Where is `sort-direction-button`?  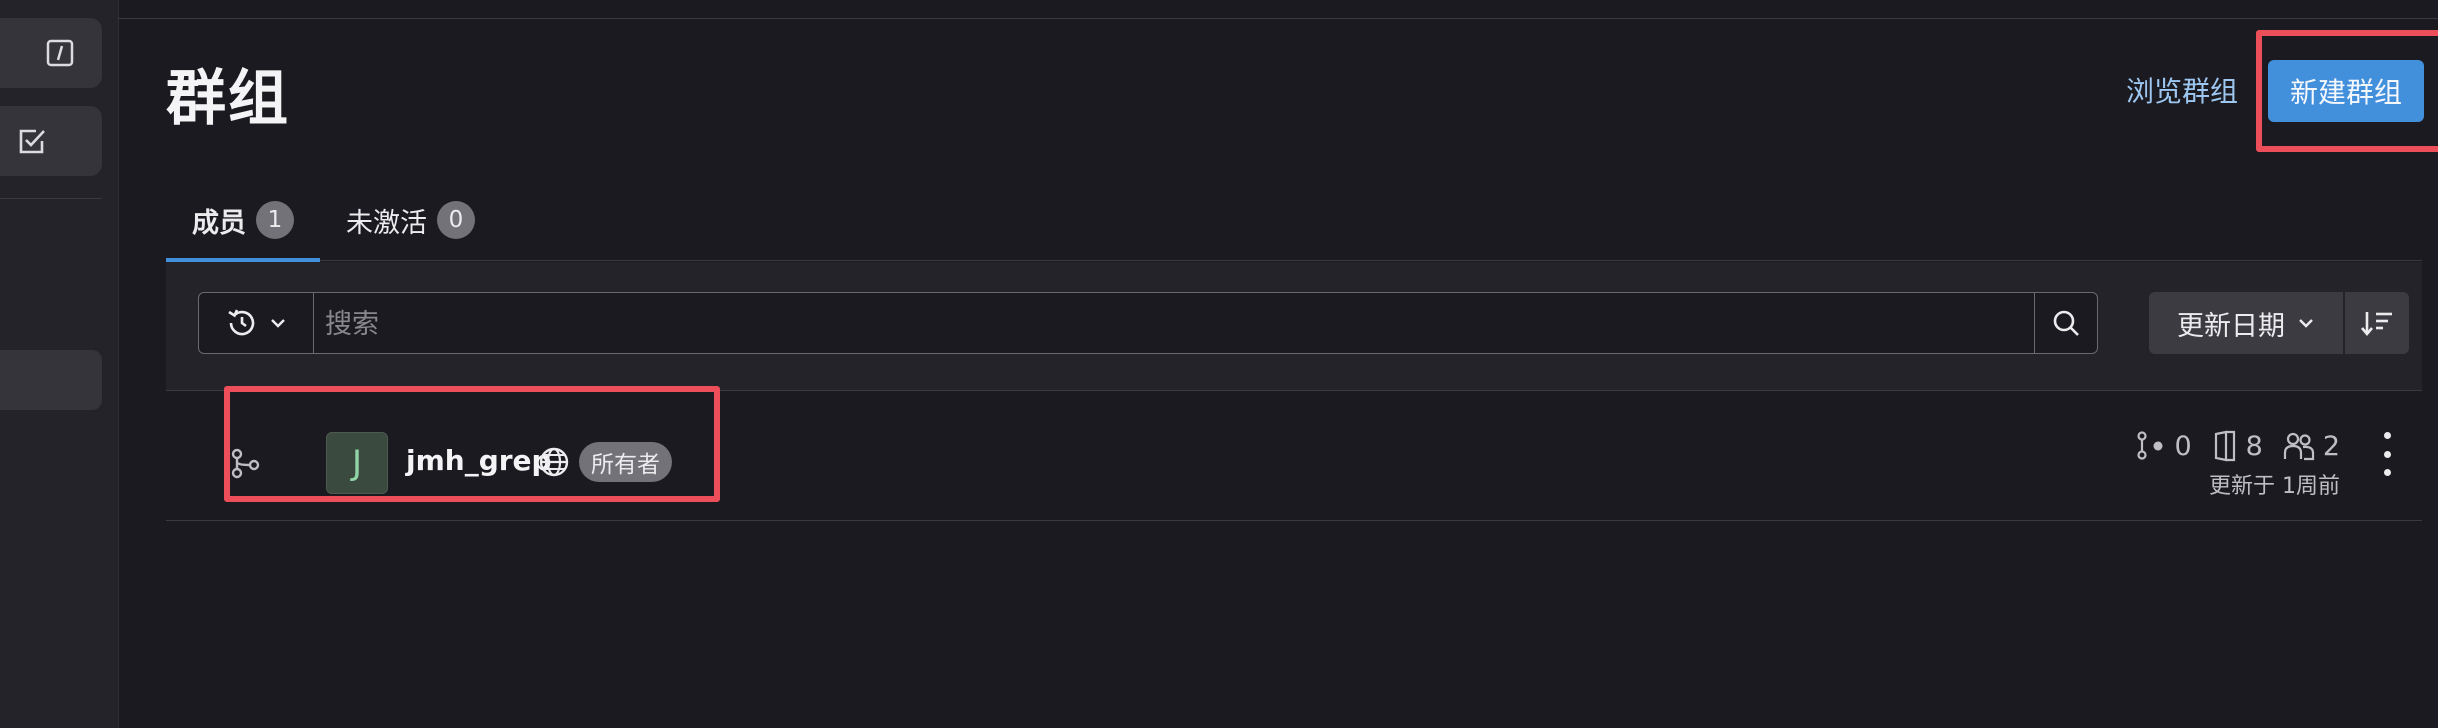 sort-direction-button is located at coordinates (2377, 323).